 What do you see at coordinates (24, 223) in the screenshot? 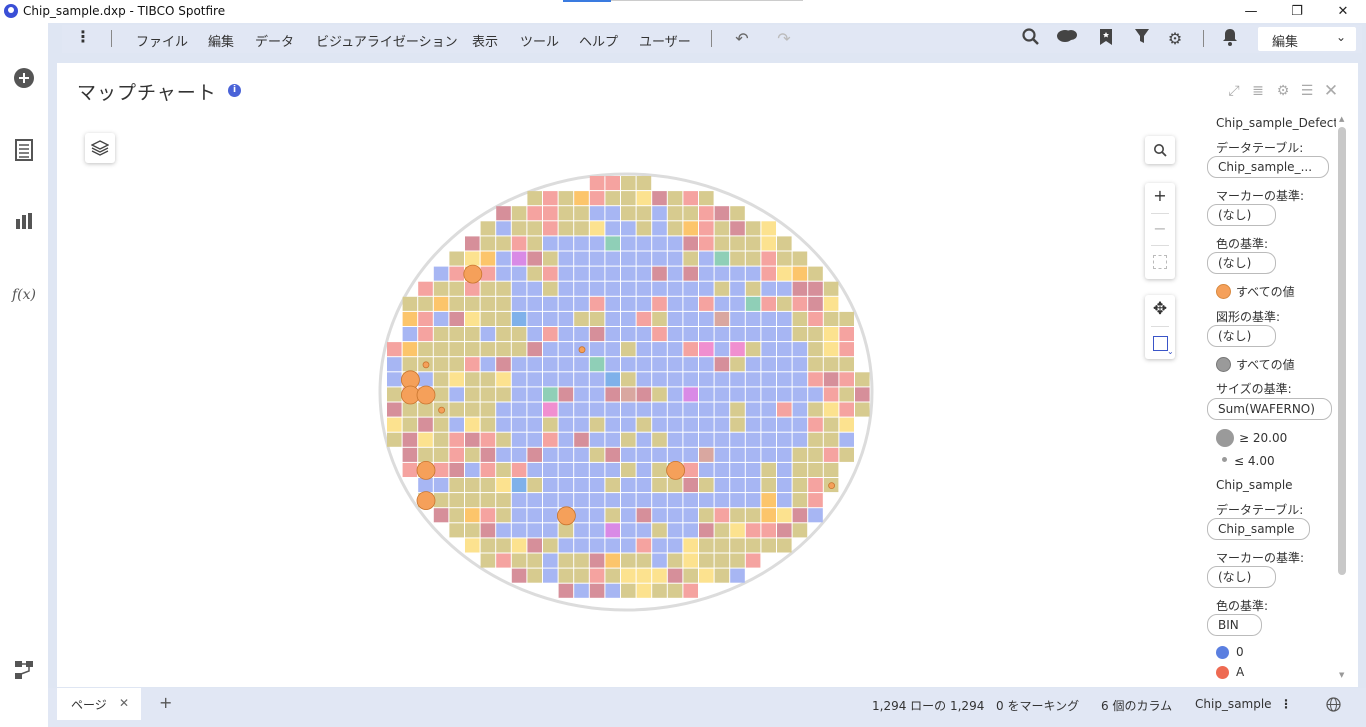
I see `visualization-icon` at bounding box center [24, 223].